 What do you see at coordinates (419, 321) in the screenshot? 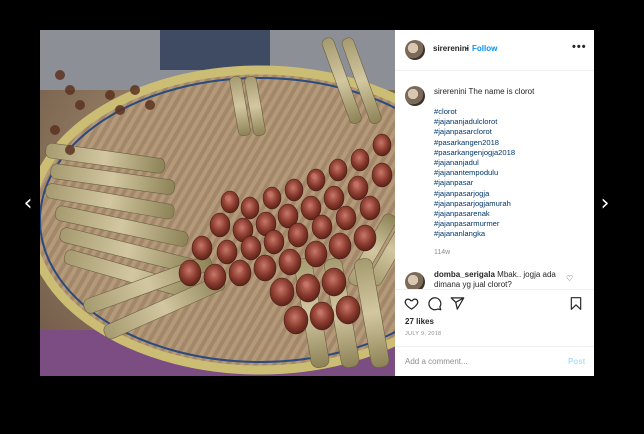
I see `likes-count: 27 likes` at bounding box center [419, 321].